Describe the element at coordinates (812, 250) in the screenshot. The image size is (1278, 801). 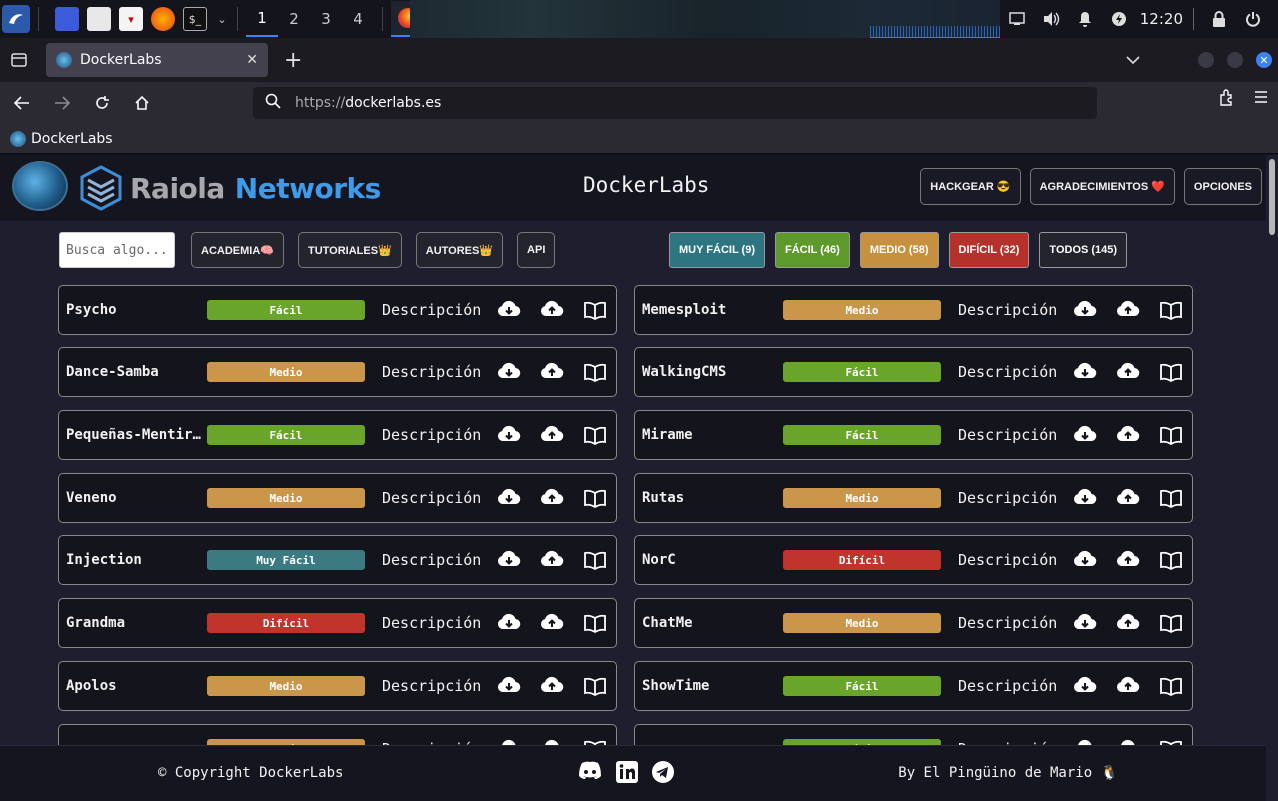
I see `difficulty-filter-button: FÁCIL (46)` at that location.